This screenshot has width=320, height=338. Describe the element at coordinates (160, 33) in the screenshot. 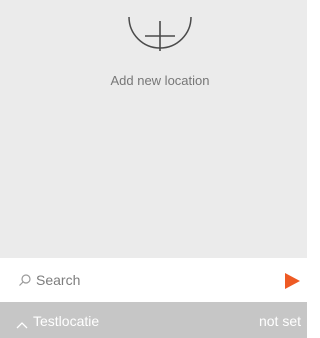

I see `plus-circle-icon` at that location.